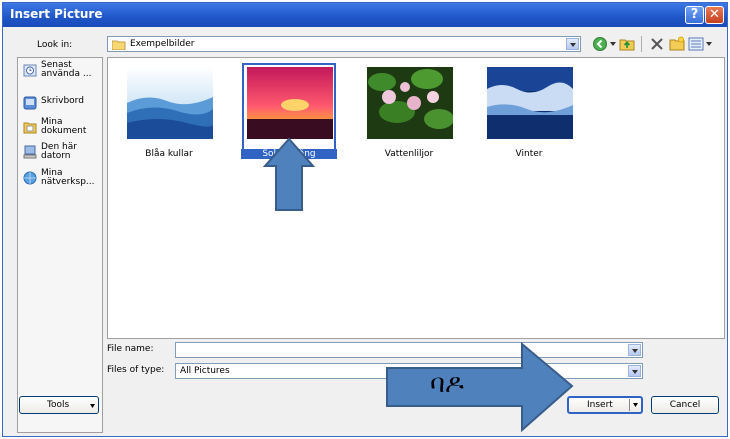 The width and height of the screenshot is (730, 439). What do you see at coordinates (289, 174) in the screenshot?
I see `up-arrow-annotation` at bounding box center [289, 174].